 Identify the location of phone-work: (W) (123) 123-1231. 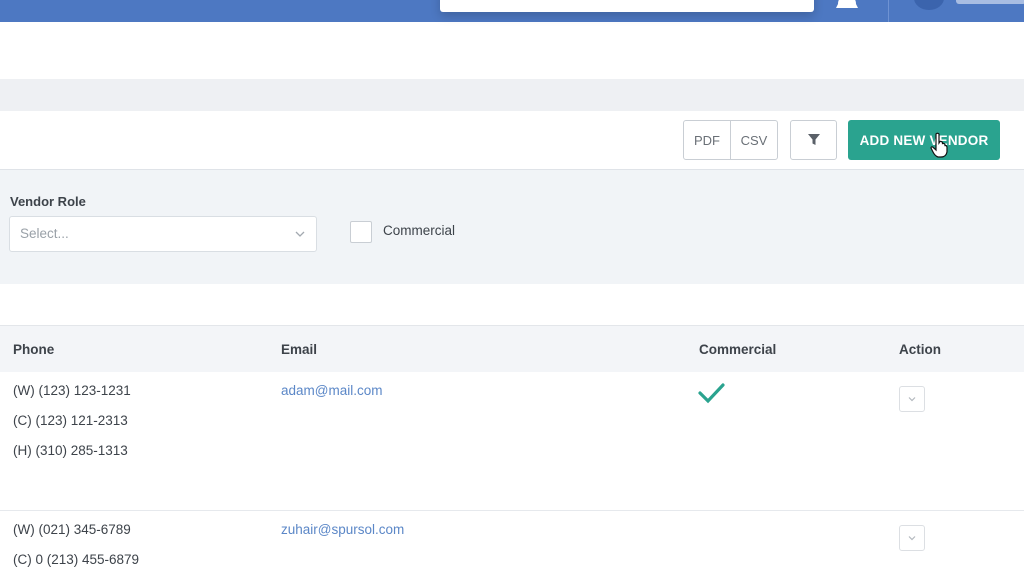
(72, 390).